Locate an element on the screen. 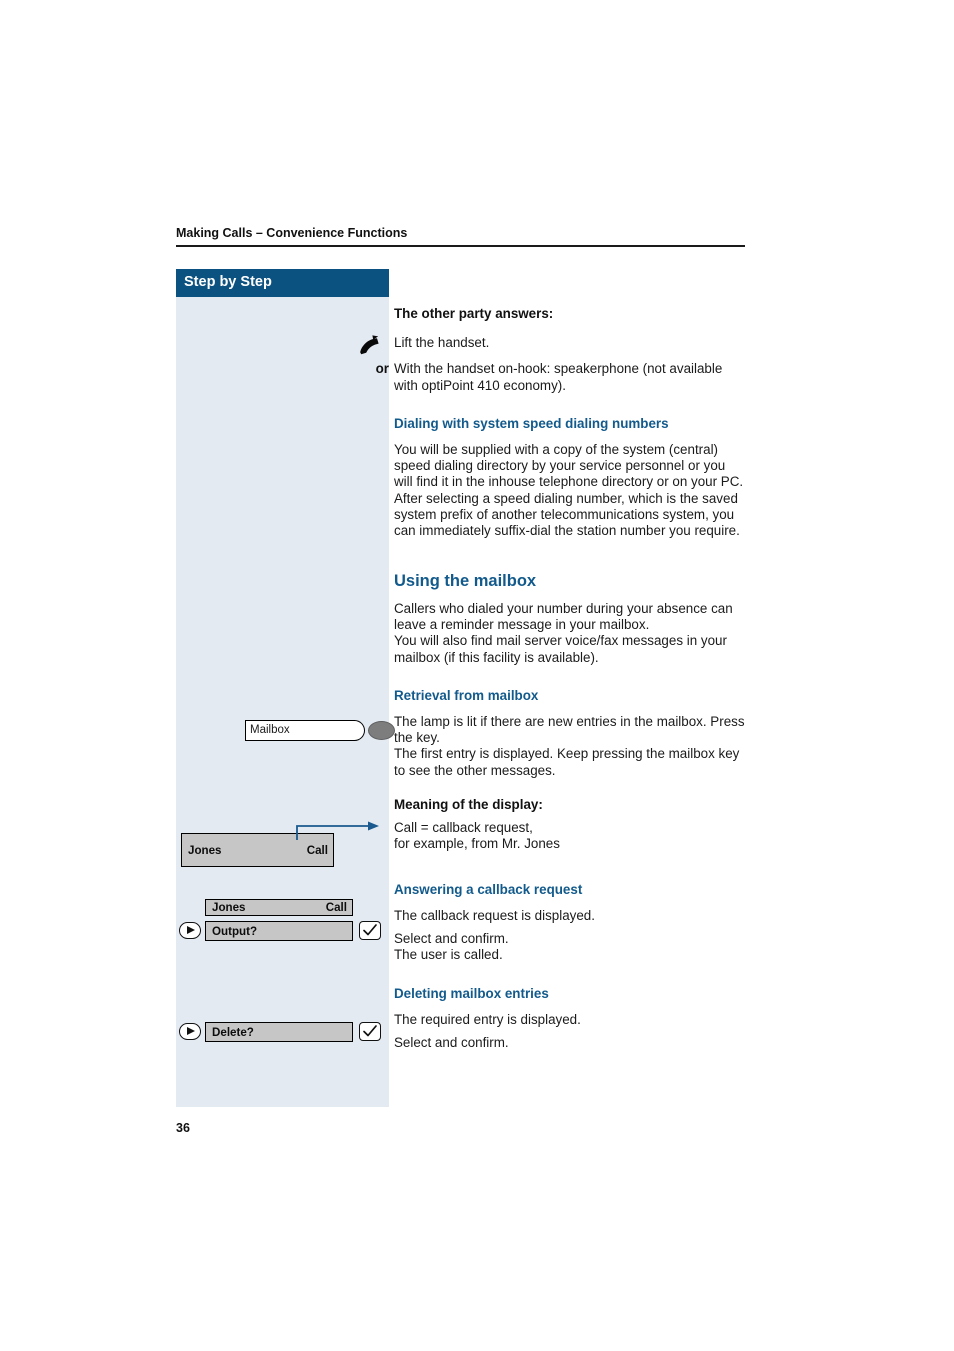 Image resolution: width=954 pixels, height=1351 pixels. heading-meaning-of-display: Meaning of the display: is located at coordinates (468, 805).